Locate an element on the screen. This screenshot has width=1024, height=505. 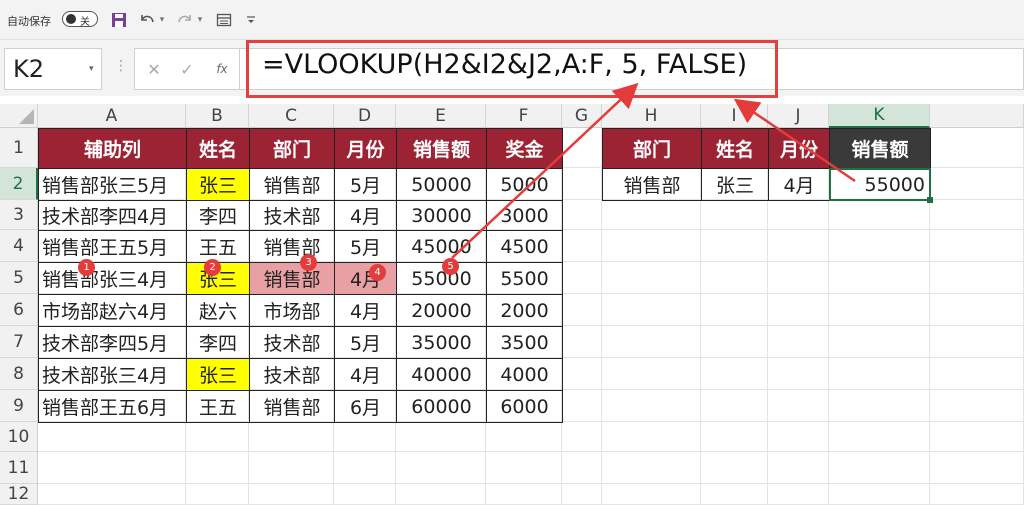
source-data-cell: 销售部张三5月 is located at coordinates (112, 184).